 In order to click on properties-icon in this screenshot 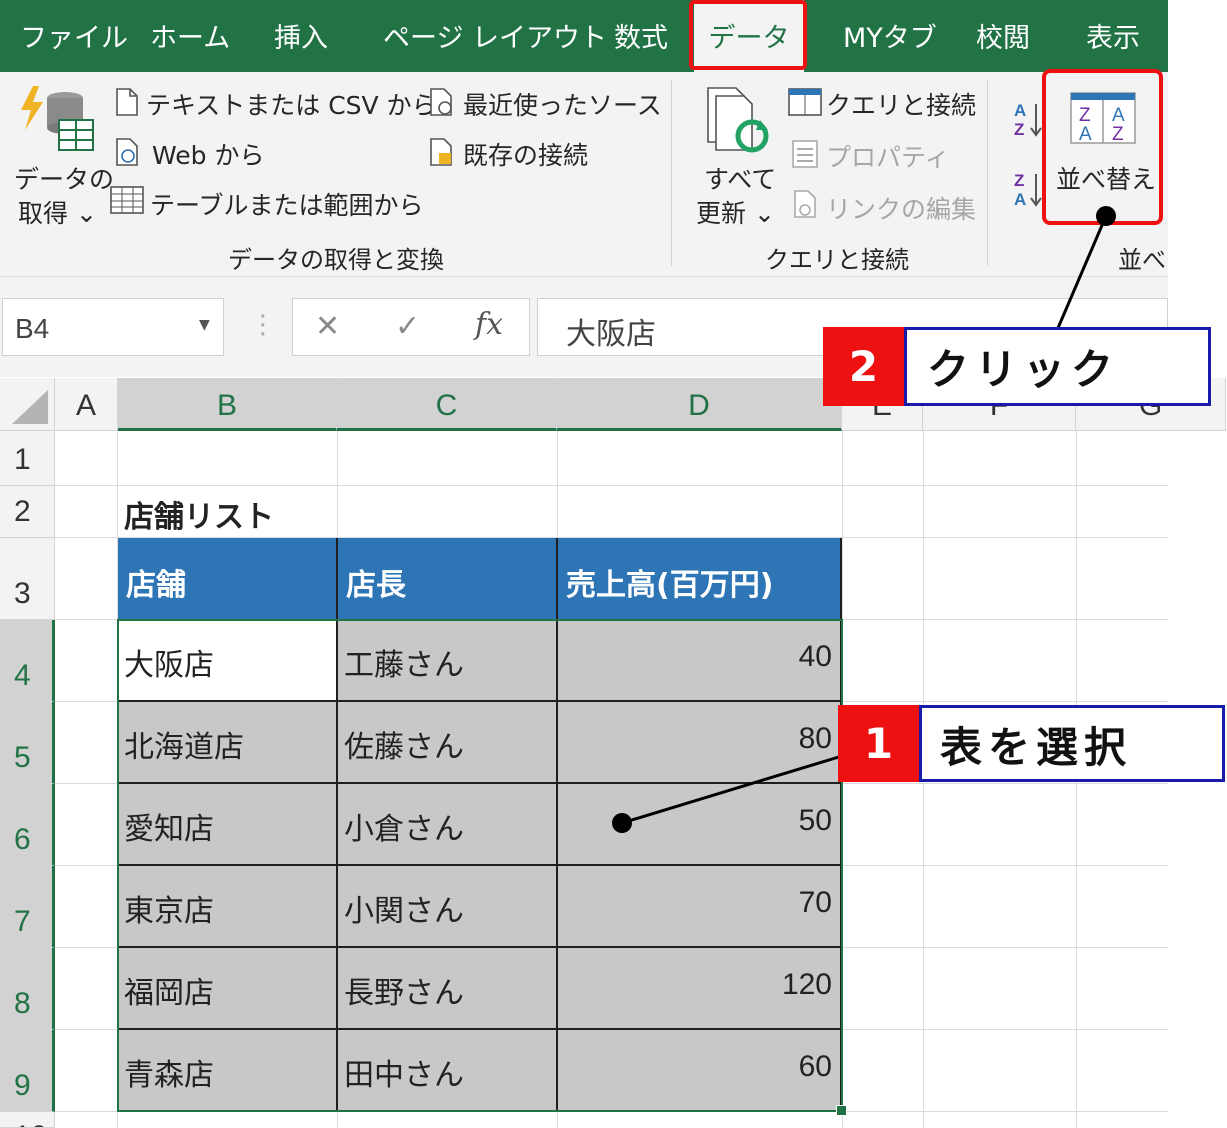, I will do `click(805, 154)`.